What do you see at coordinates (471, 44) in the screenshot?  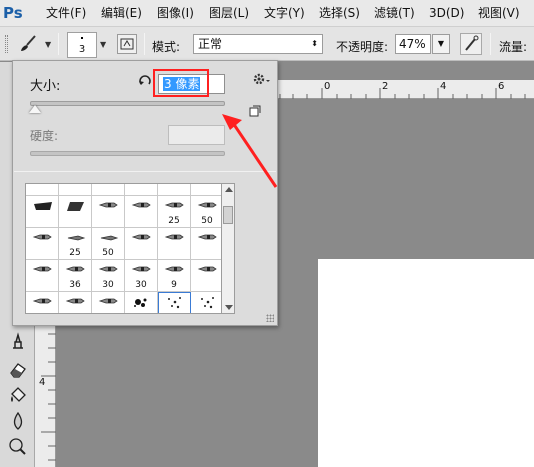 I see `pressure-opacity-button` at bounding box center [471, 44].